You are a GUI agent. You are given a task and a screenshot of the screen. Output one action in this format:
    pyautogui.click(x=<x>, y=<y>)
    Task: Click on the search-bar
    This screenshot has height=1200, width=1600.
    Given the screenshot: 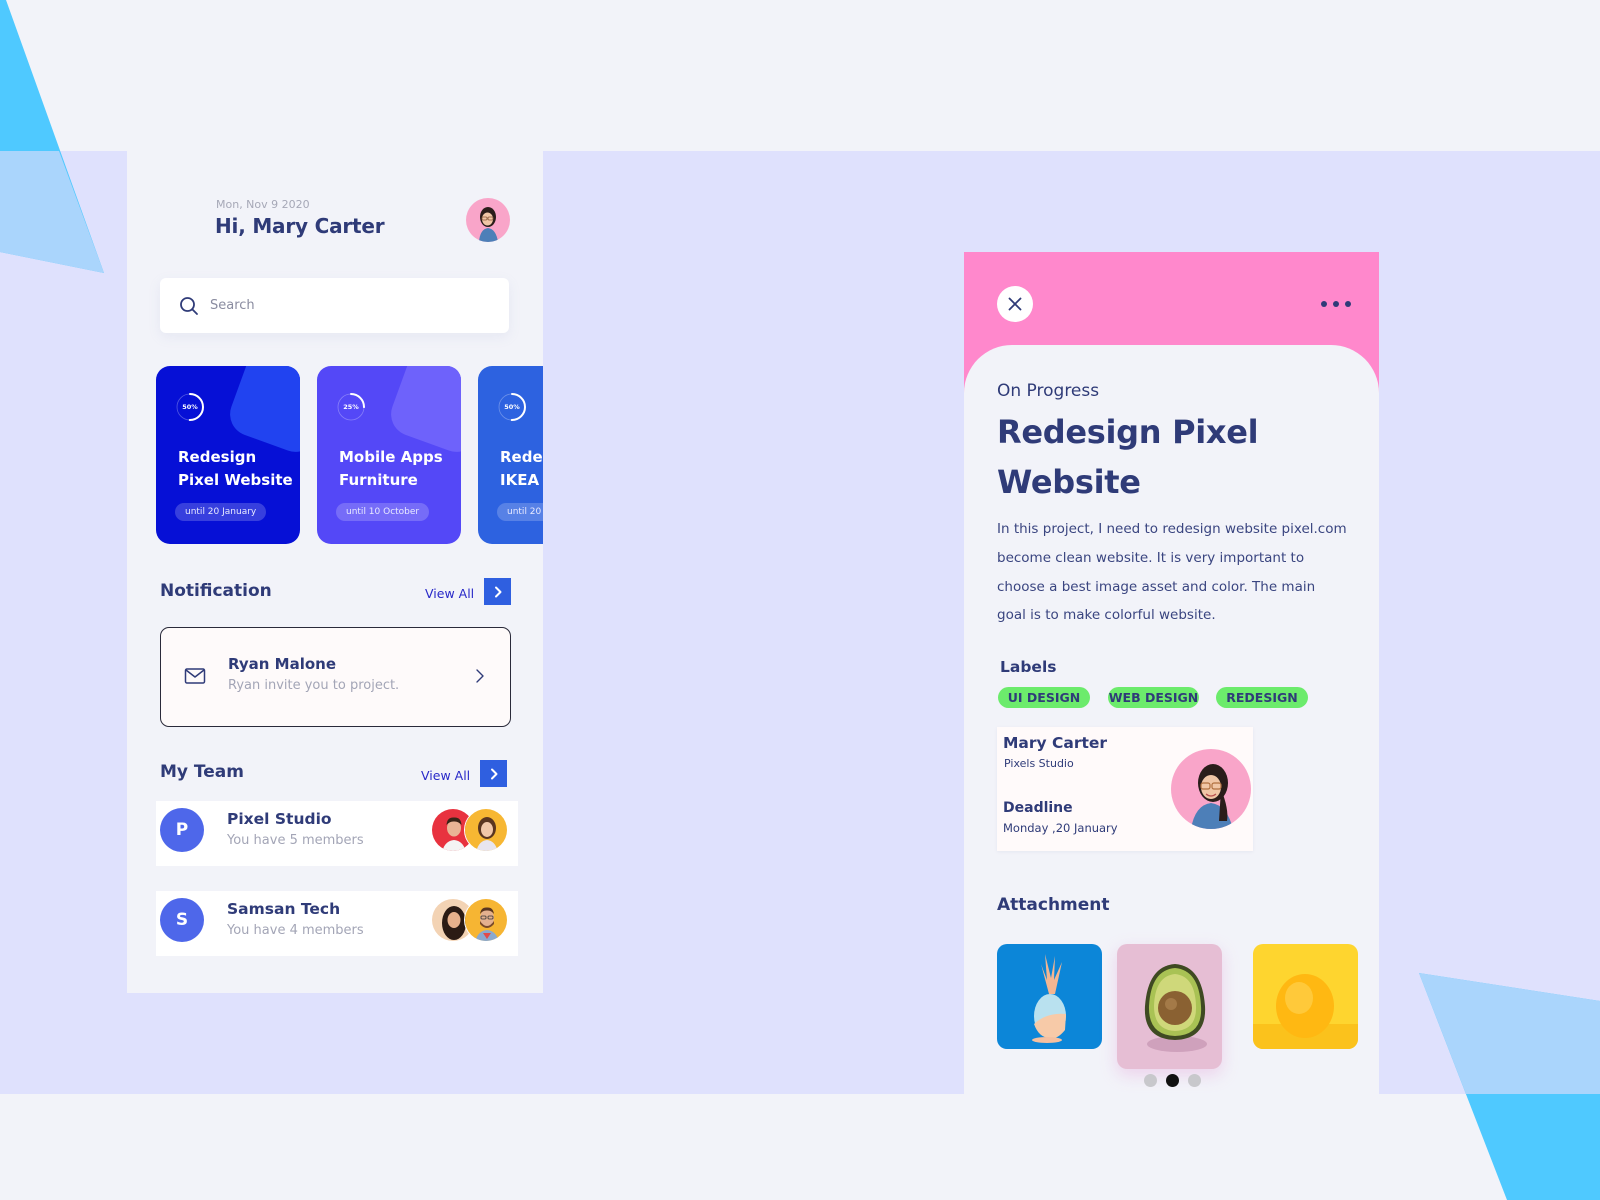 What is the action you would take?
    pyautogui.click(x=334, y=305)
    